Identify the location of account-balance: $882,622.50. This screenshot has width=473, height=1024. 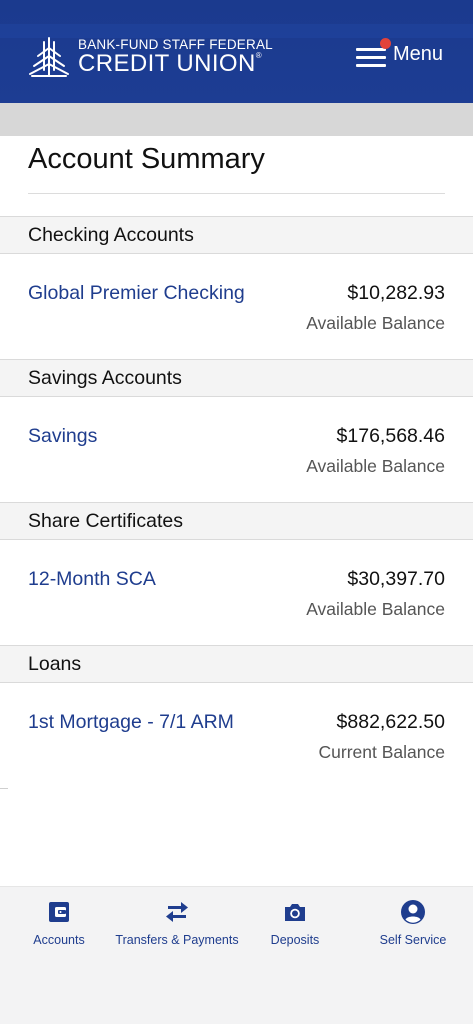
(390, 722).